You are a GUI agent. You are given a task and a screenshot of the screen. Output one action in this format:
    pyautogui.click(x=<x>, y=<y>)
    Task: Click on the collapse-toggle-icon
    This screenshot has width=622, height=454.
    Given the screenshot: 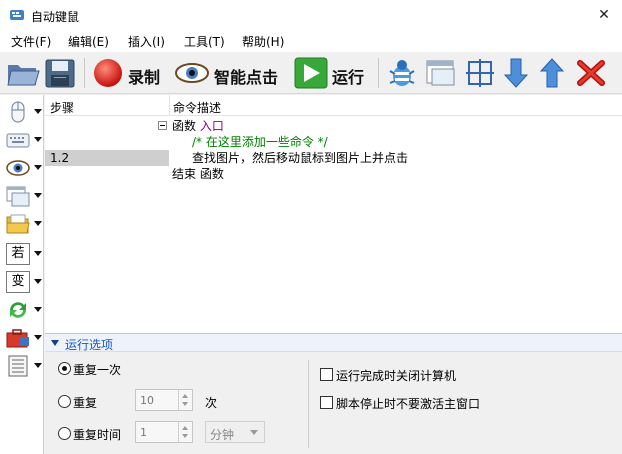 What is the action you would take?
    pyautogui.click(x=162, y=125)
    